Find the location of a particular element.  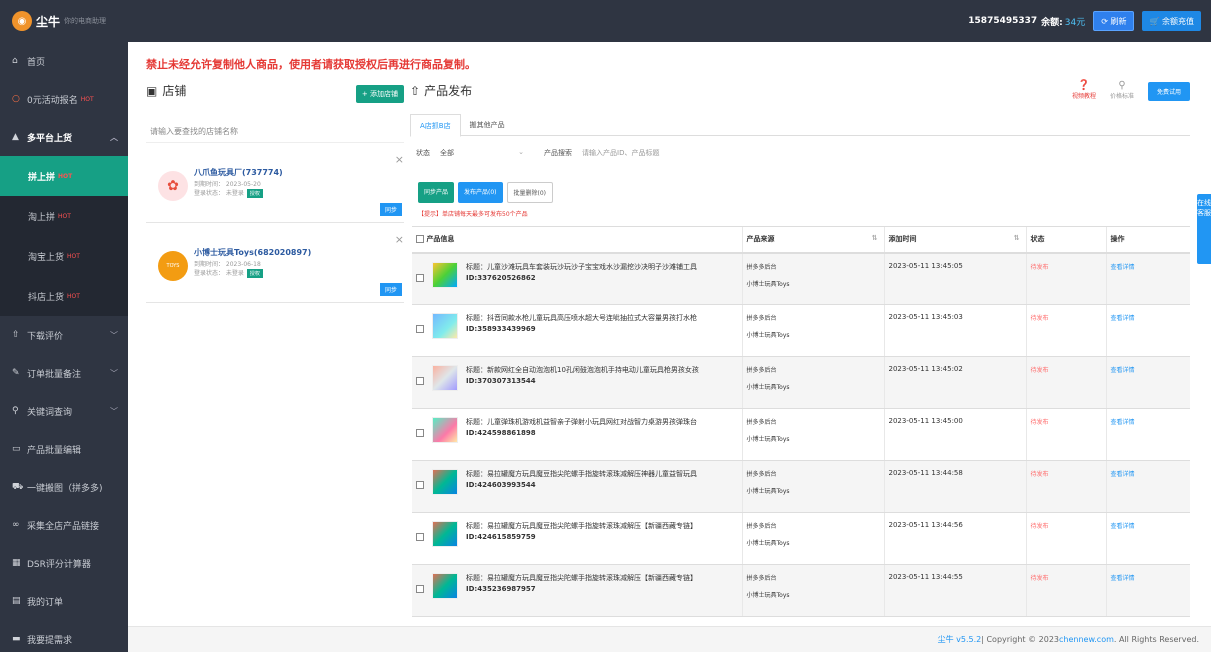

shop-name: 小博士玩具Toys(682020897) is located at coordinates (253, 252).